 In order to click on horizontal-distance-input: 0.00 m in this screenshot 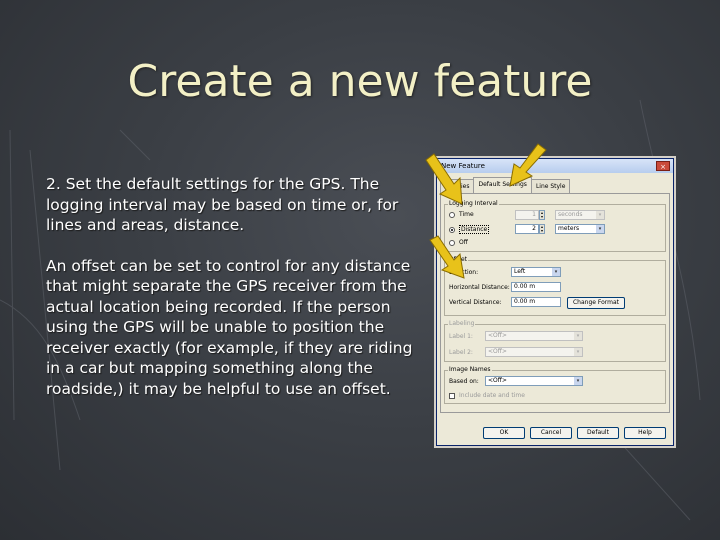, I will do `click(536, 287)`.